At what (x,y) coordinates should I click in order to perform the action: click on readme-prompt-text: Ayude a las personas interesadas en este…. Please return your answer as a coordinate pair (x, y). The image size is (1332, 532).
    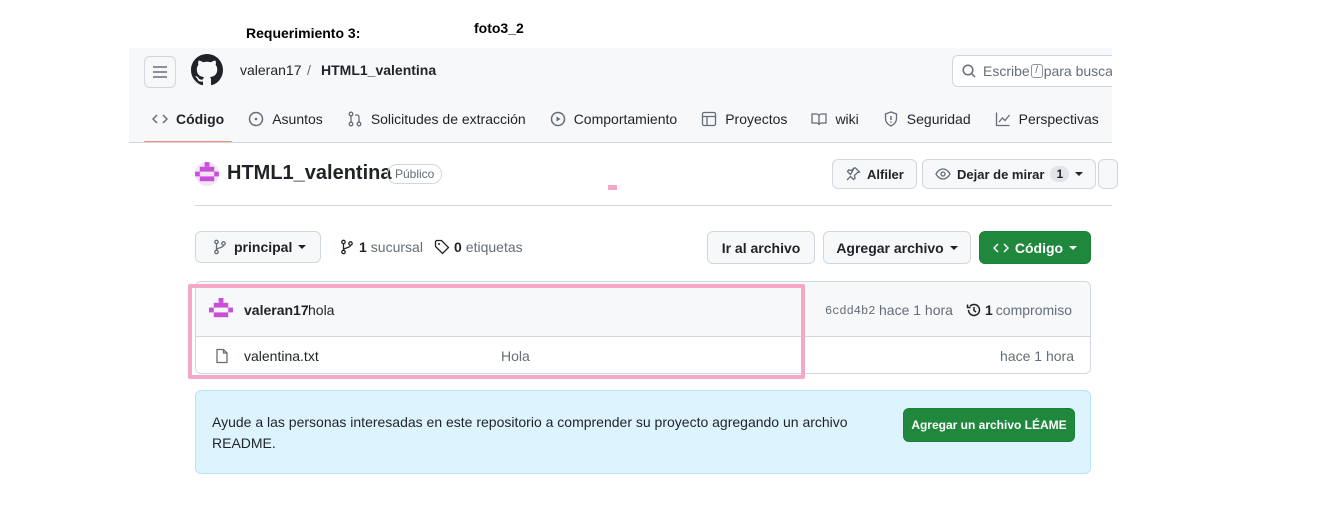
    Looking at the image, I should click on (530, 432).